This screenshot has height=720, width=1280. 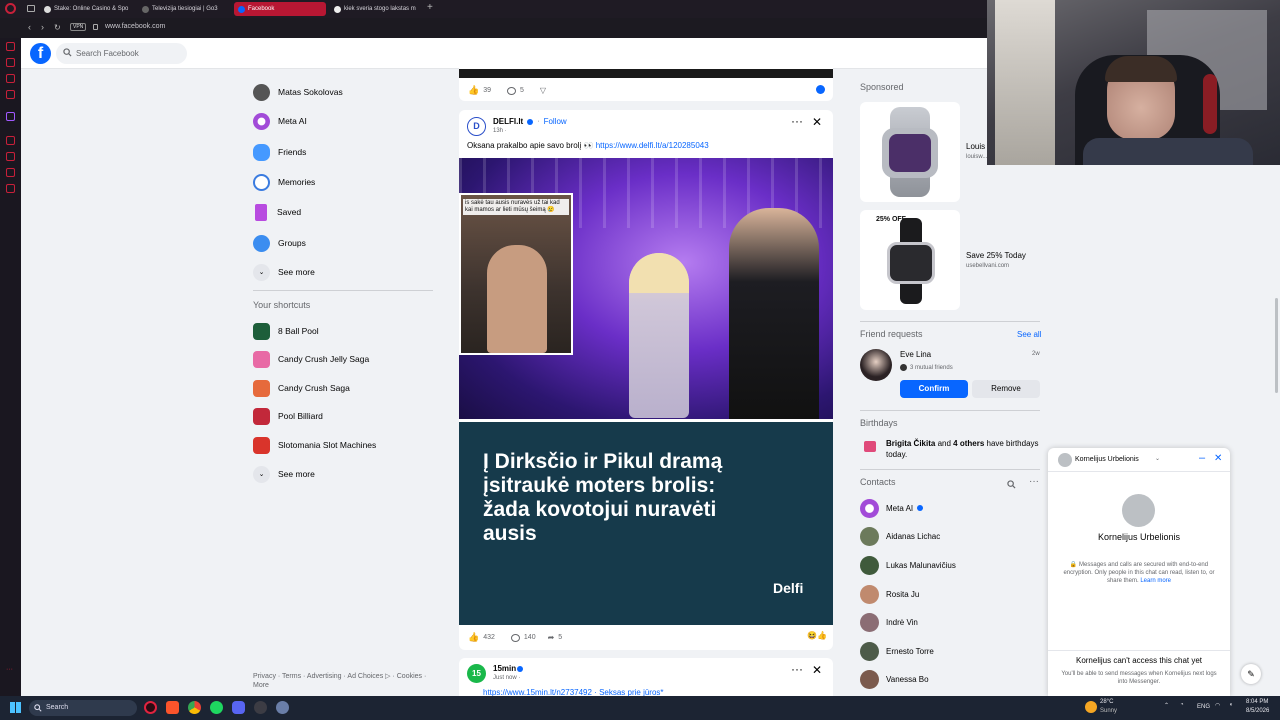 What do you see at coordinates (551, 637) in the screenshot?
I see `share-icon: ➦` at bounding box center [551, 637].